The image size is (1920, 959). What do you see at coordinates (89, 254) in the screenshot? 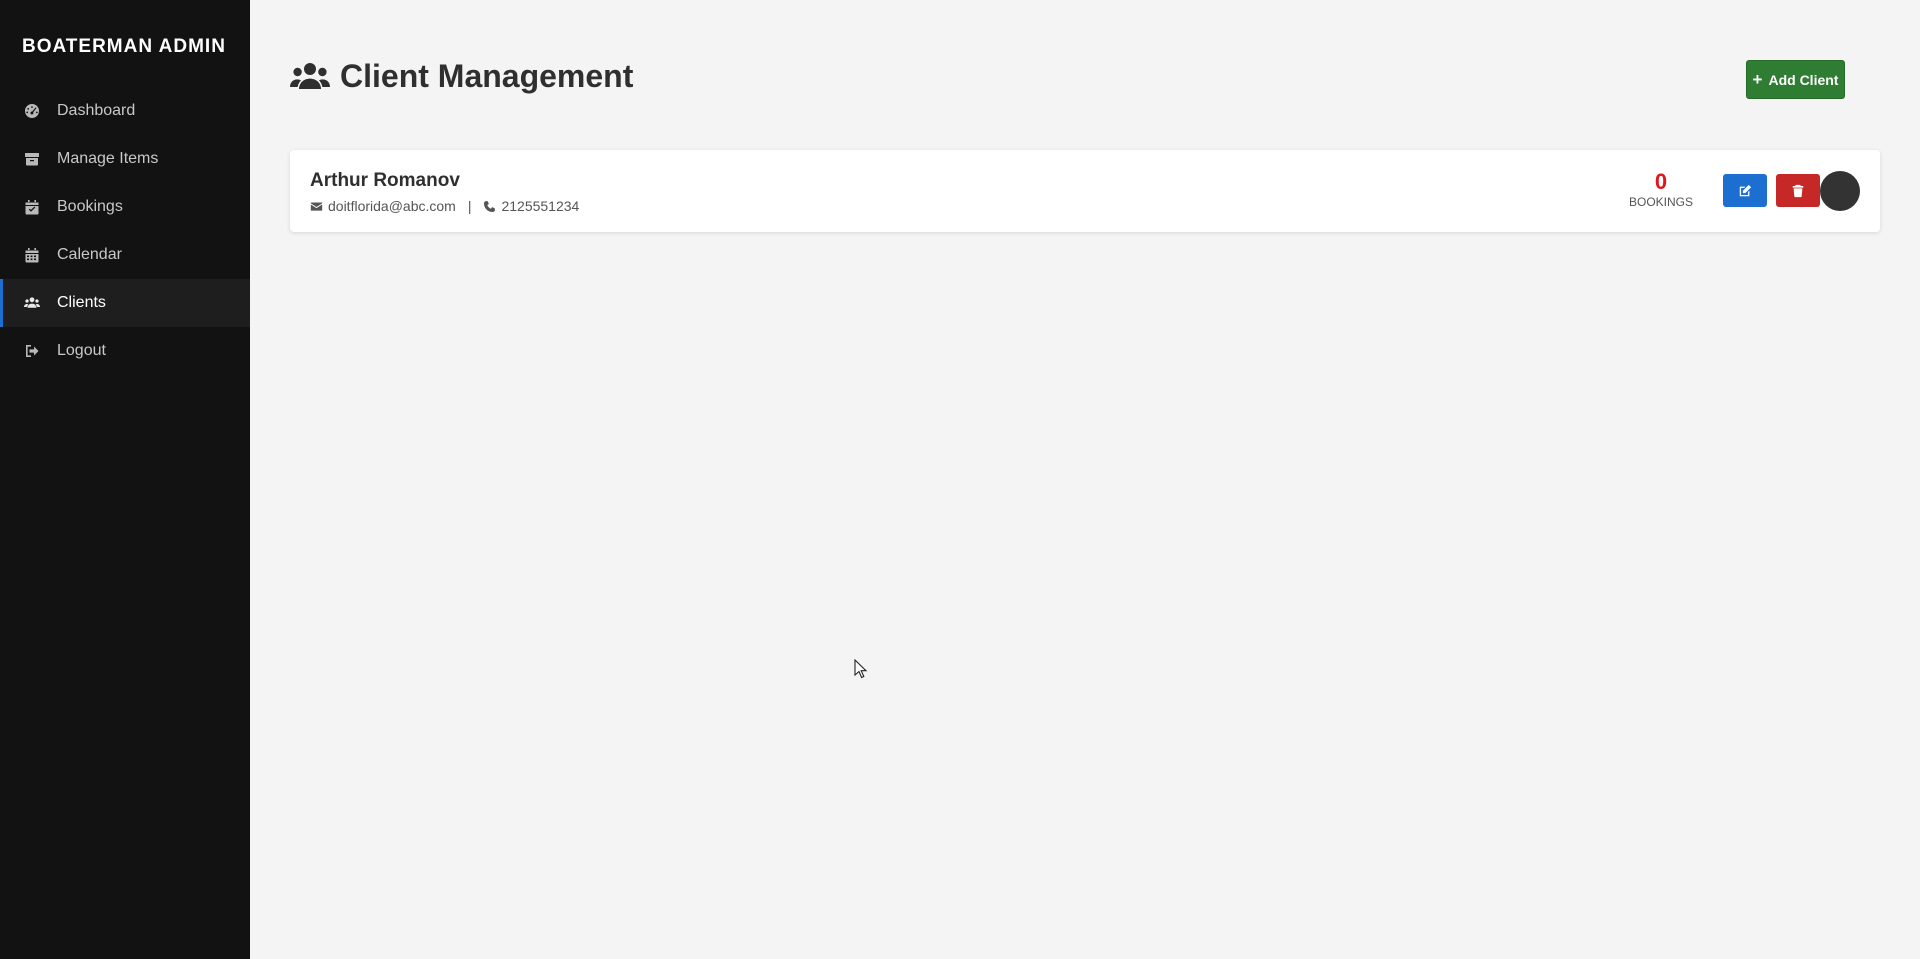
I see `sidebar-item-label: Calendar` at bounding box center [89, 254].